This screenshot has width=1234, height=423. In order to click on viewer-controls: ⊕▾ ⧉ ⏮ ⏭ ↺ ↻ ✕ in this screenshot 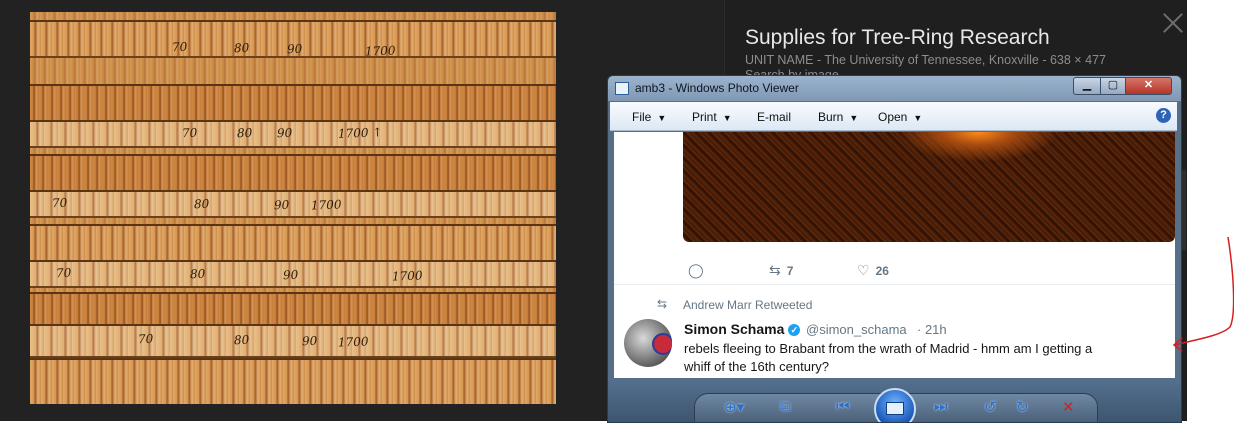, I will do `click(894, 401)`.